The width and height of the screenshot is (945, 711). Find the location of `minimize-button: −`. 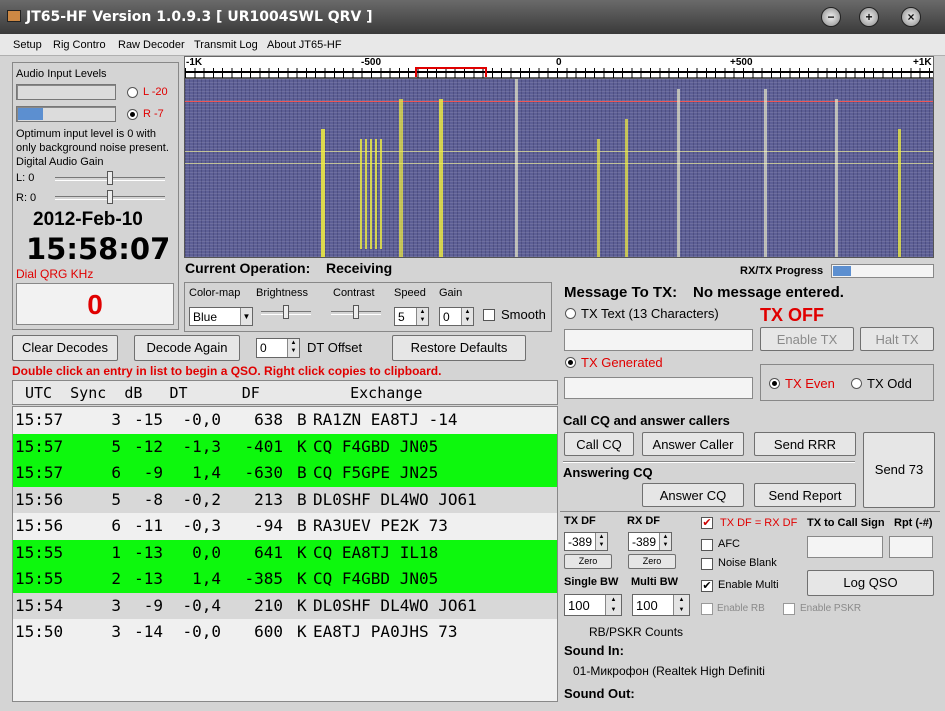

minimize-button: − is located at coordinates (831, 17).